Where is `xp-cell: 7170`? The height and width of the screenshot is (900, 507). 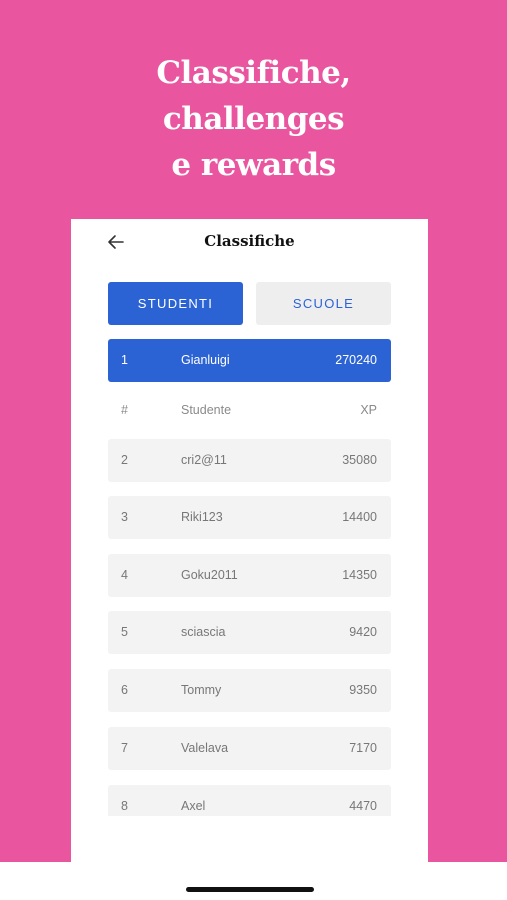 xp-cell: 7170 is located at coordinates (363, 748).